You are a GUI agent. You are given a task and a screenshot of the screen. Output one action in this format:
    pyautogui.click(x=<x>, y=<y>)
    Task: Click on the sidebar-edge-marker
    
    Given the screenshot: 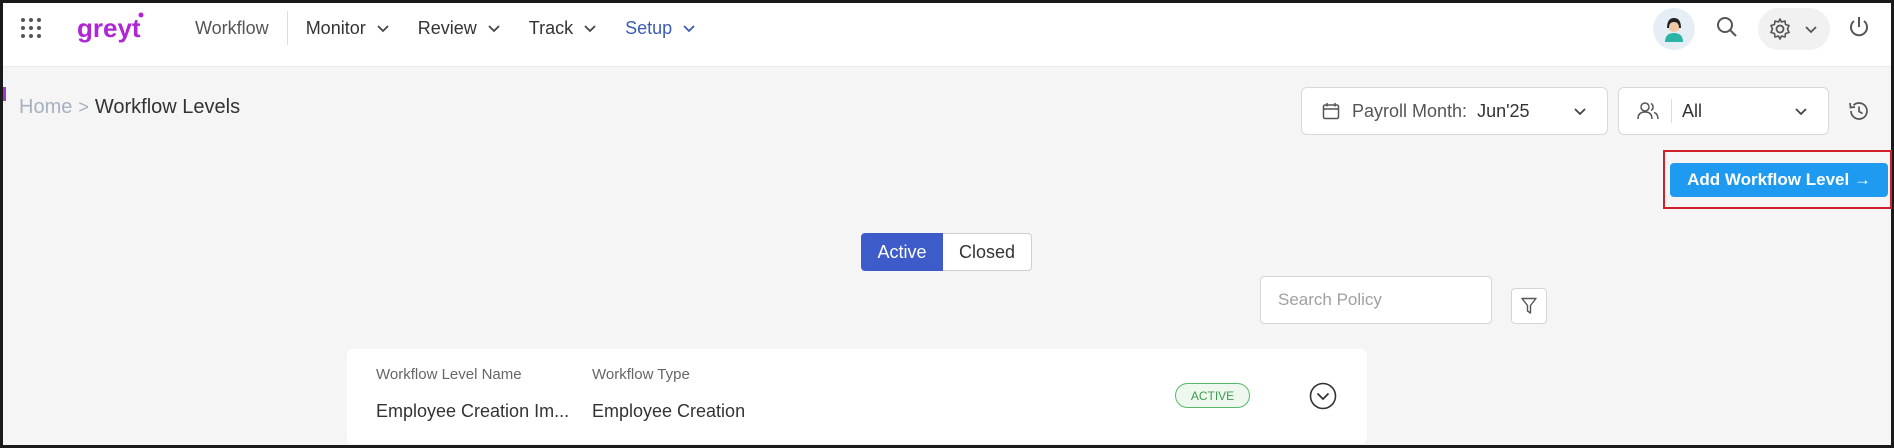 What is the action you would take?
    pyautogui.click(x=4, y=94)
    